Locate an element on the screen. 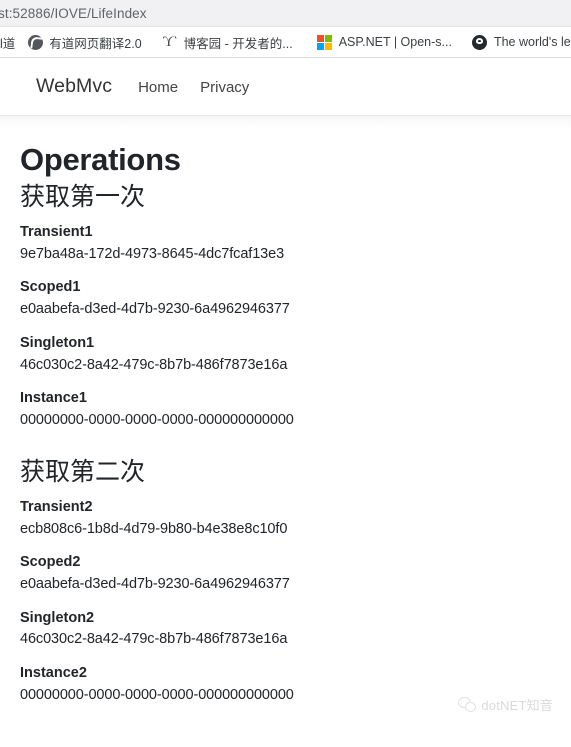 The image size is (571, 747). field-label: Scoped1 is located at coordinates (50, 287).